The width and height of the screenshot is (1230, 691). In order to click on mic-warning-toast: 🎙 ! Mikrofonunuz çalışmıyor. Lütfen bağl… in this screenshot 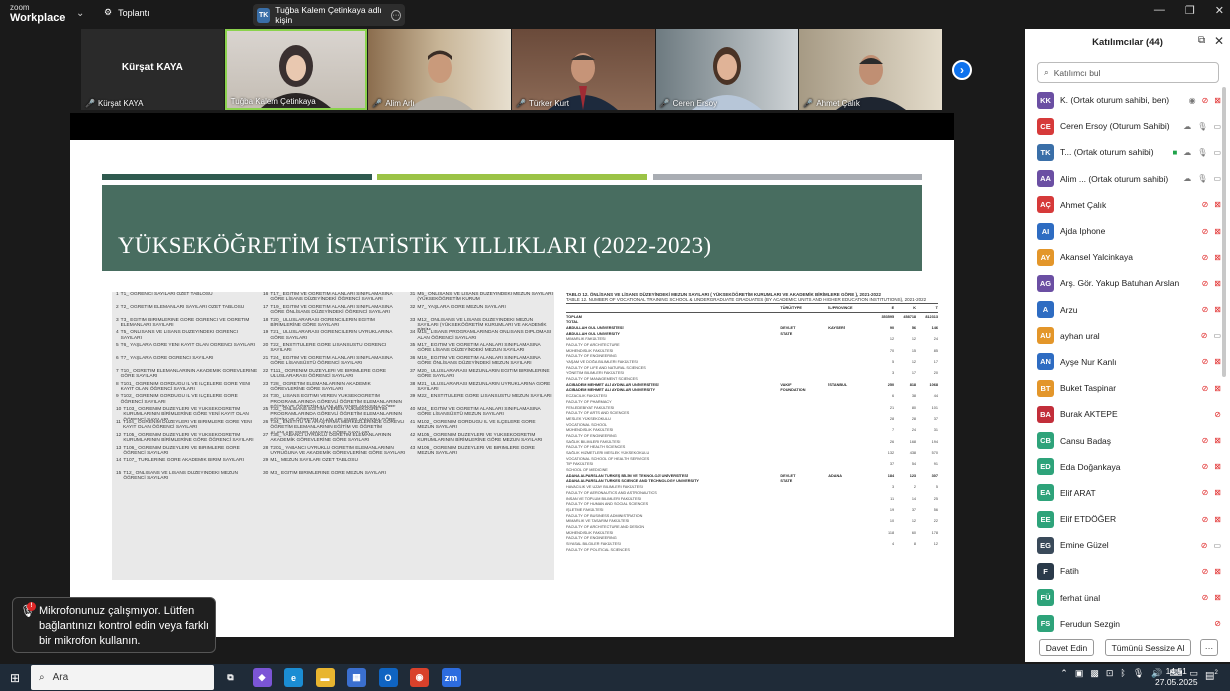, I will do `click(114, 625)`.